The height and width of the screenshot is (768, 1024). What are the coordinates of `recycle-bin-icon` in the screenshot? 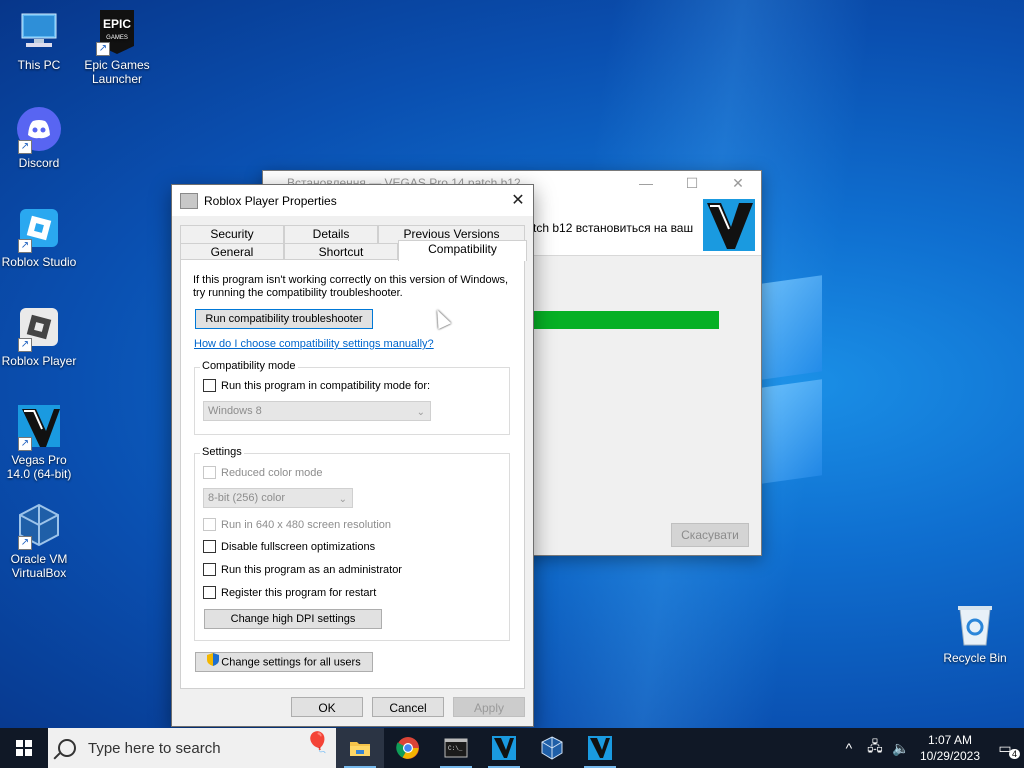 It's located at (975, 624).